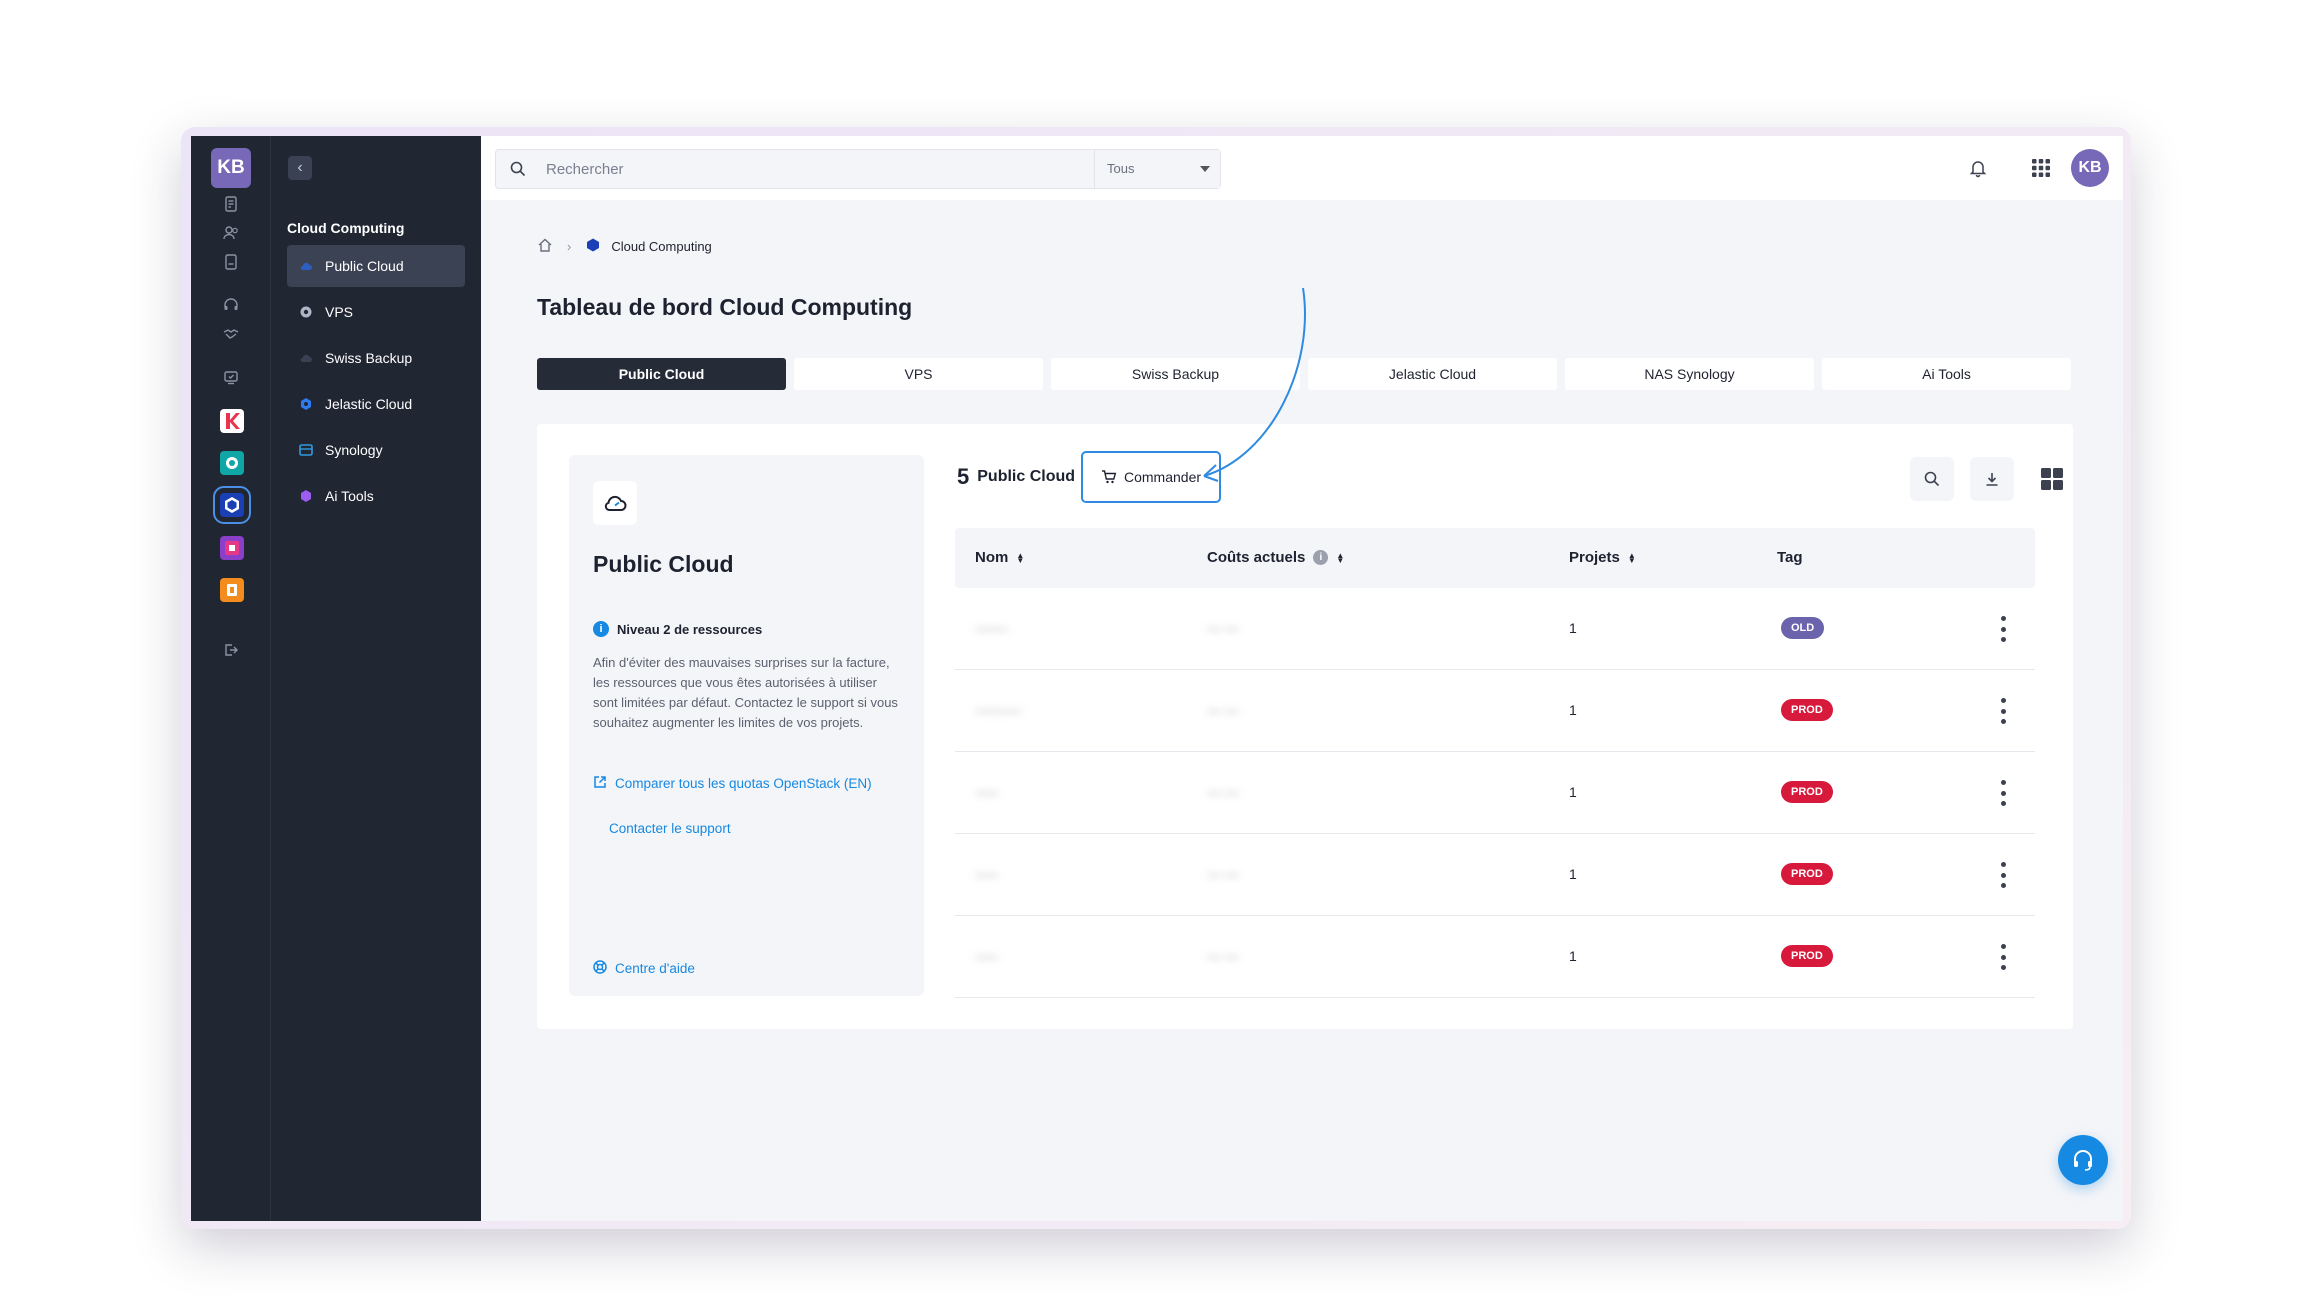  Describe the element at coordinates (858, 169) in the screenshot. I see `search-bar: Rechercher Tous` at that location.